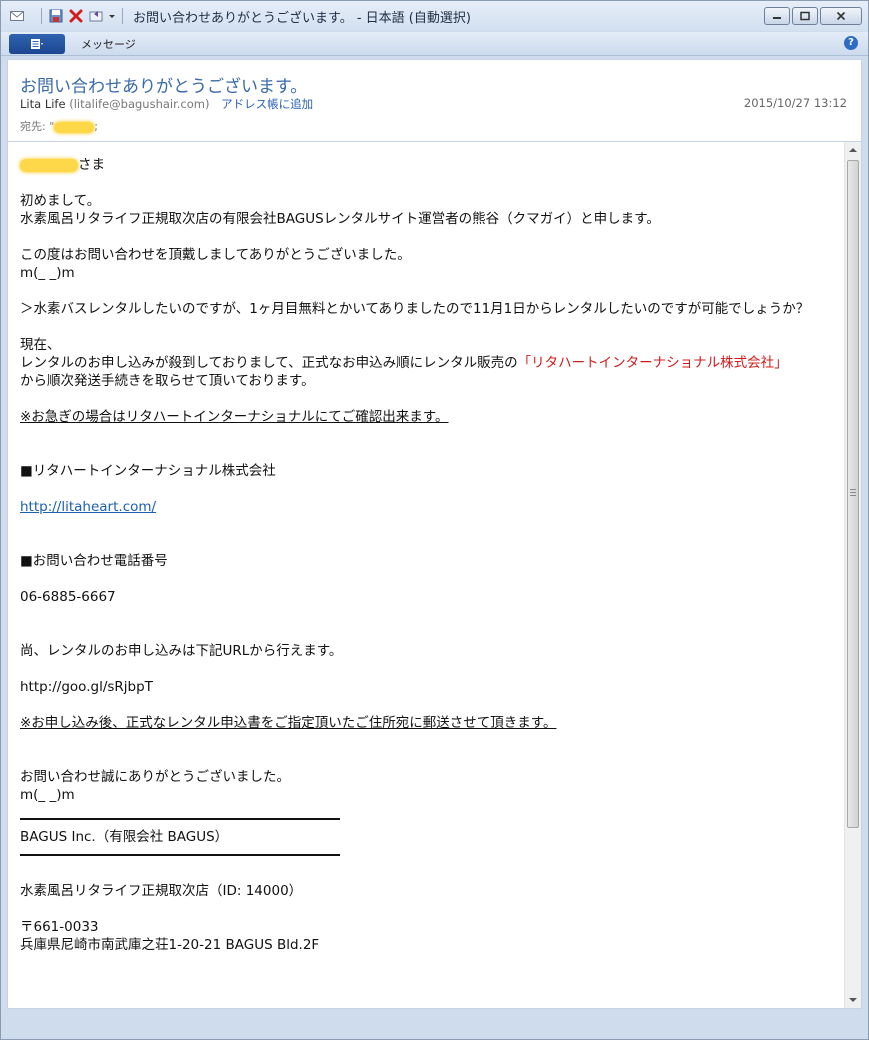 Image resolution: width=869 pixels, height=1040 pixels. I want to click on signature-company: BAGUS Inc.（有限会社 BAGUS）, so click(124, 837).